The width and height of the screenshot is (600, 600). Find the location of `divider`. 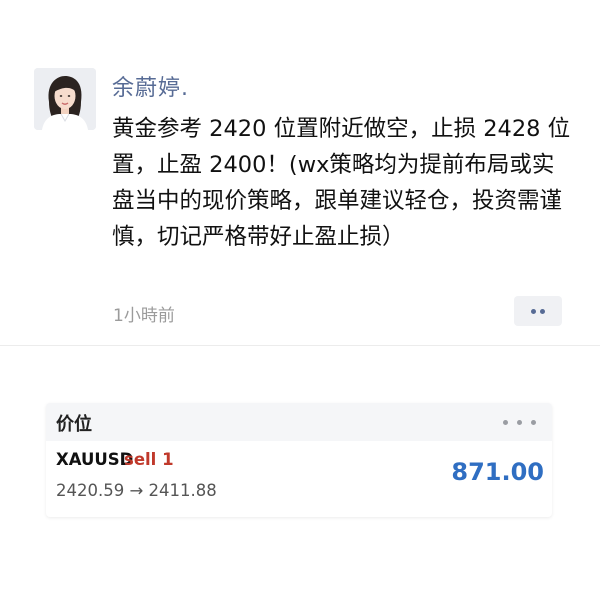

divider is located at coordinates (300, 345).